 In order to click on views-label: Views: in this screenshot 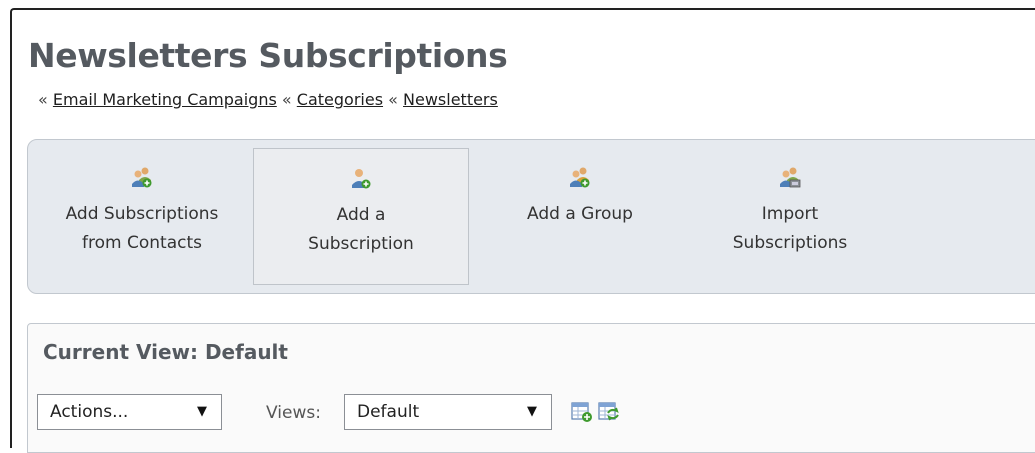, I will do `click(293, 413)`.